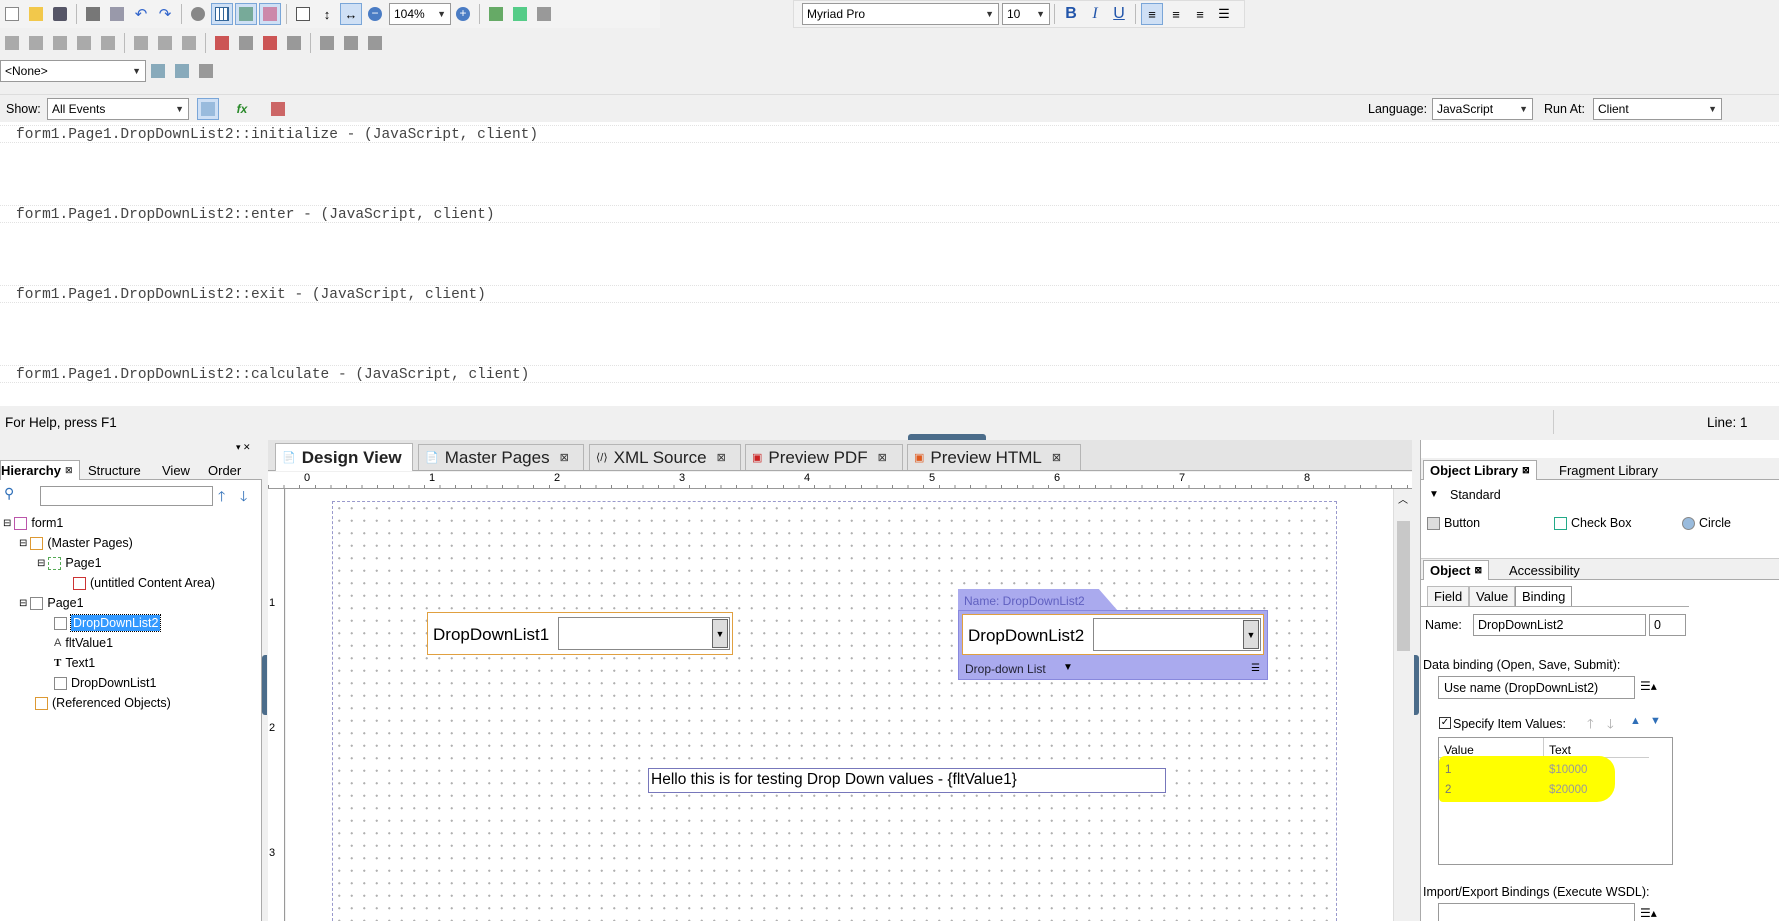  I want to click on font-size-select: 10 ▼, so click(1026, 14).